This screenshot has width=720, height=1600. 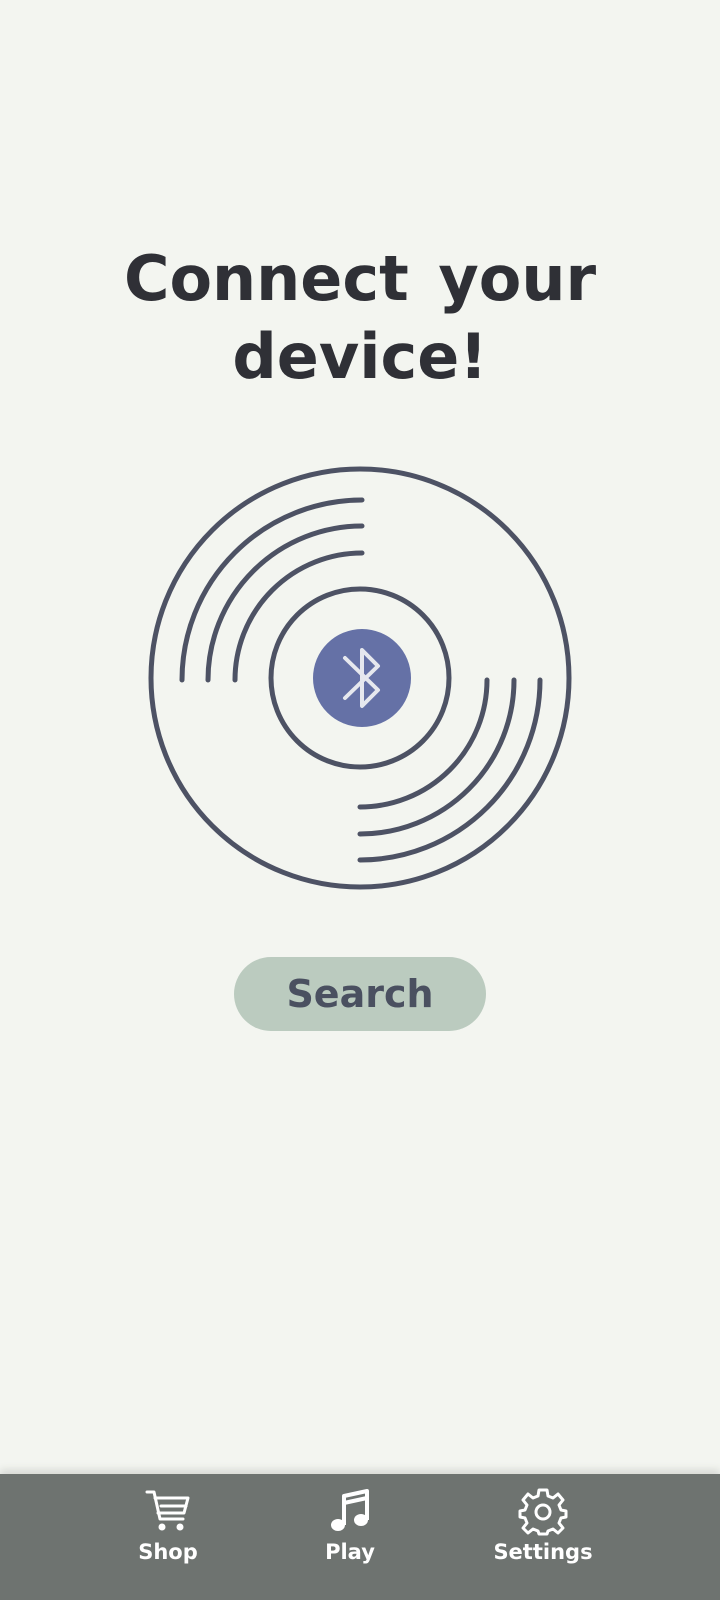 What do you see at coordinates (360, 278) in the screenshot?
I see `title-line-1: Connect your` at bounding box center [360, 278].